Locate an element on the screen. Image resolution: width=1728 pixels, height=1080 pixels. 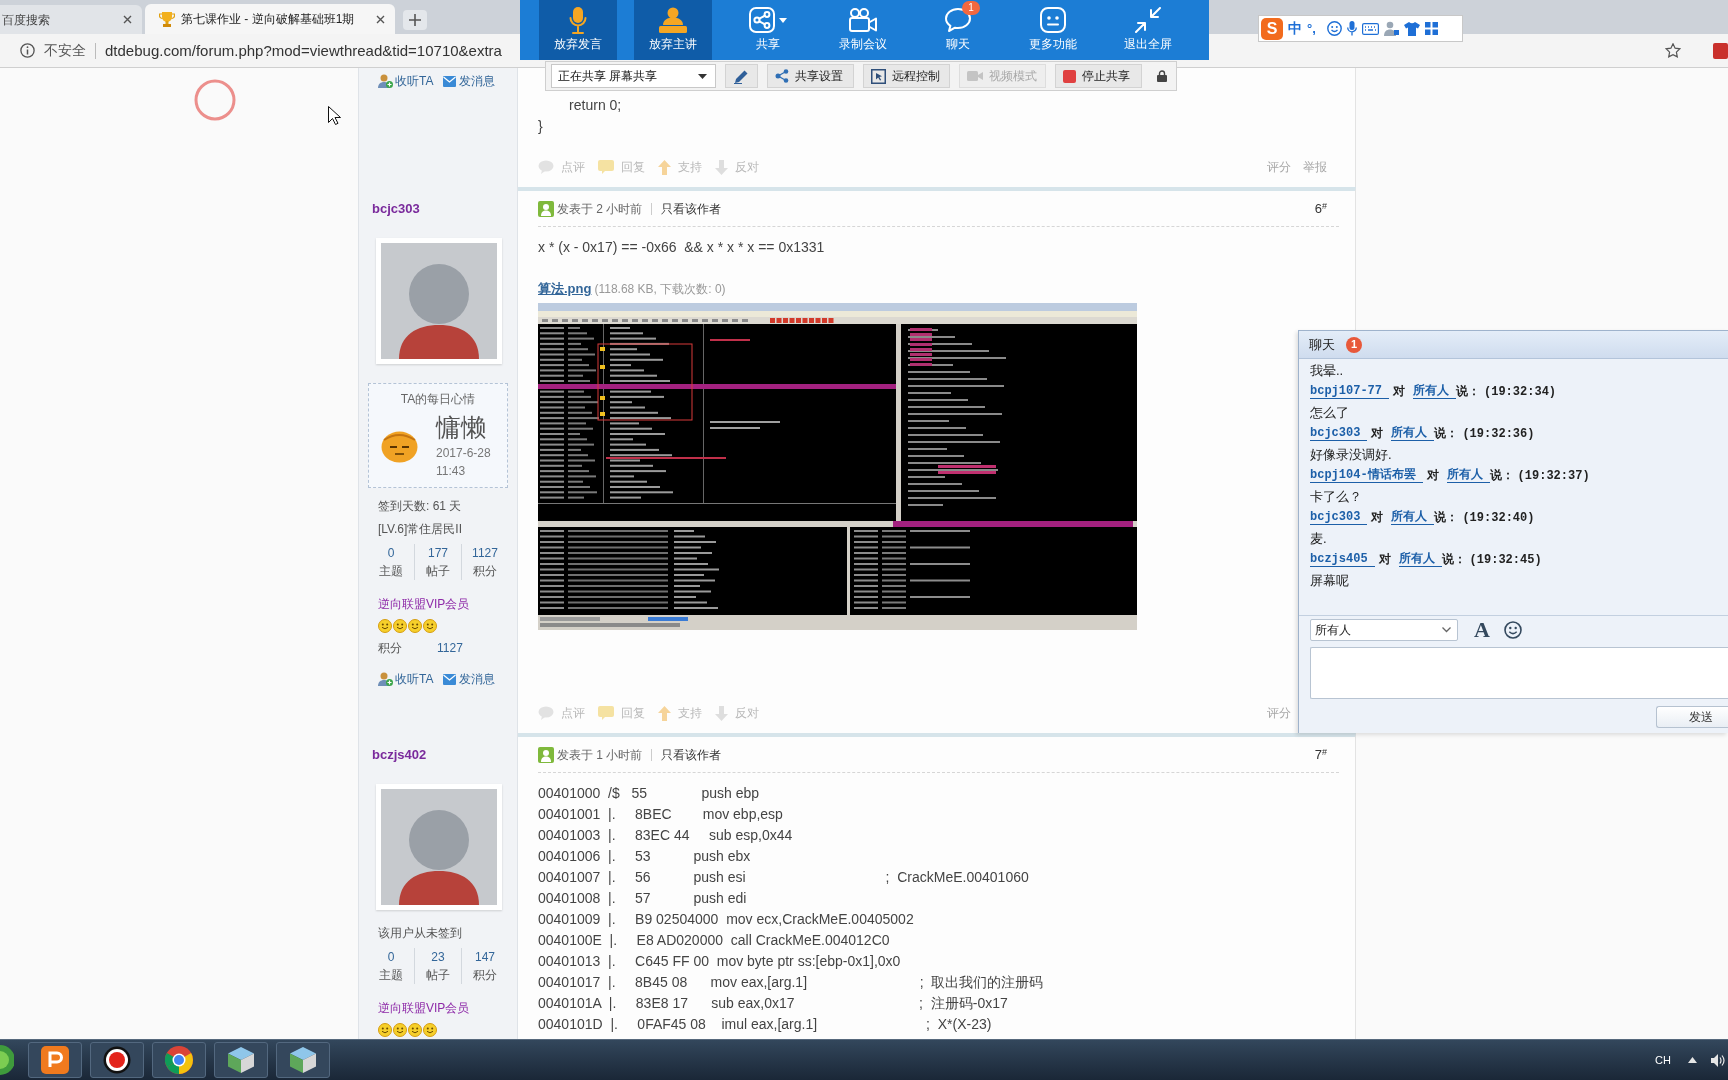
floor-number: 6$^{#}$ is located at coordinates (1320, 209).